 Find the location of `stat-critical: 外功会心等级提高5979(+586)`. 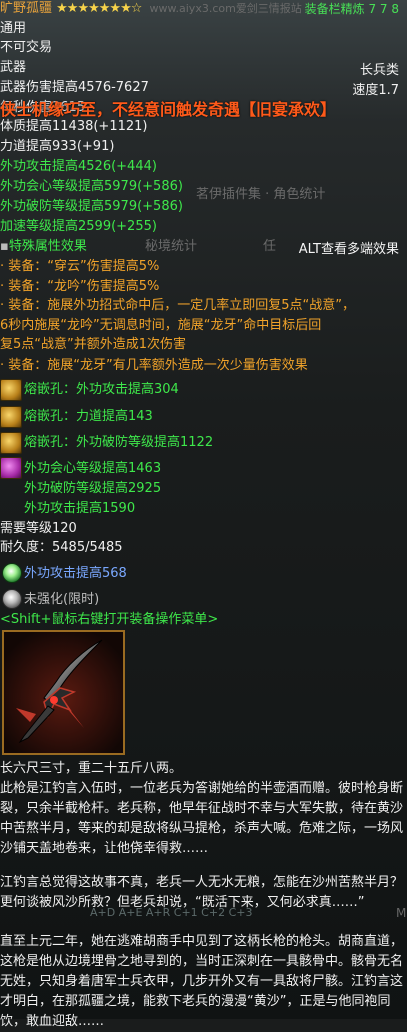

stat-critical: 外功会心等级提高5979(+586) is located at coordinates (91, 186).